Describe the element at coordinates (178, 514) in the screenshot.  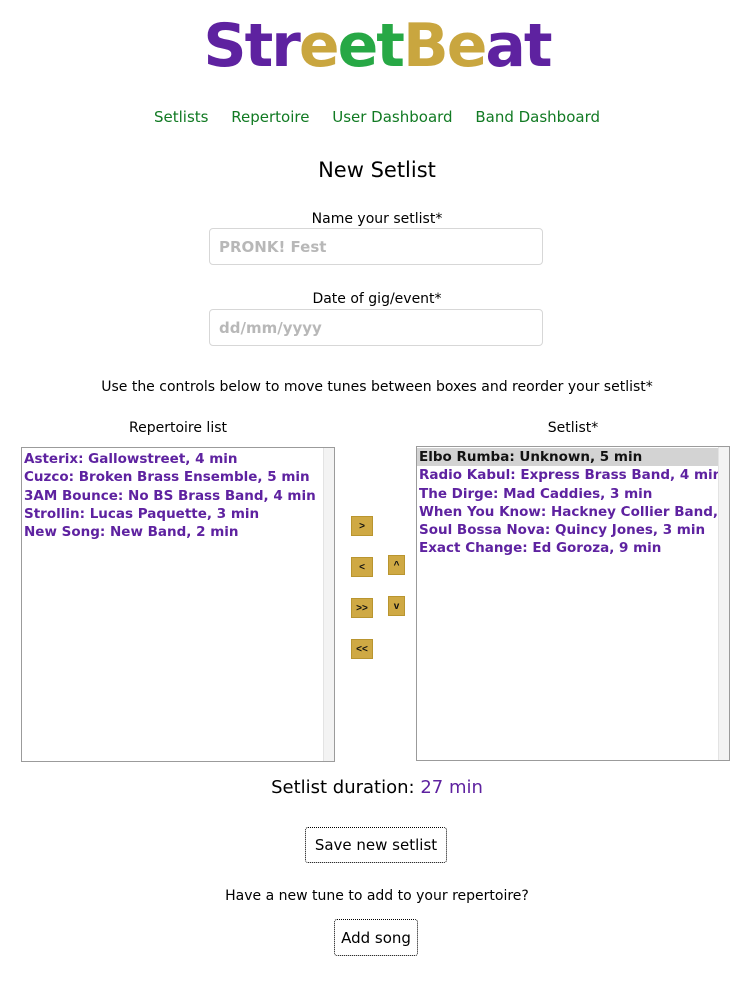
I see `repertoire-item: Strollin: Lucas Paquette, 3 min` at that location.